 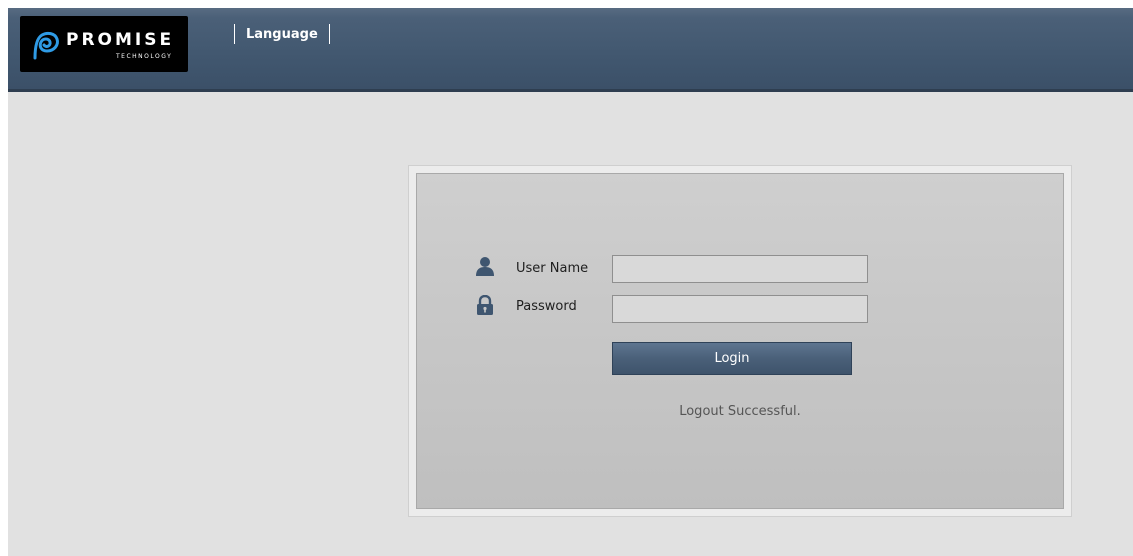 I want to click on promise-logo: PROMISE TECHNOLOGY, so click(x=104, y=44).